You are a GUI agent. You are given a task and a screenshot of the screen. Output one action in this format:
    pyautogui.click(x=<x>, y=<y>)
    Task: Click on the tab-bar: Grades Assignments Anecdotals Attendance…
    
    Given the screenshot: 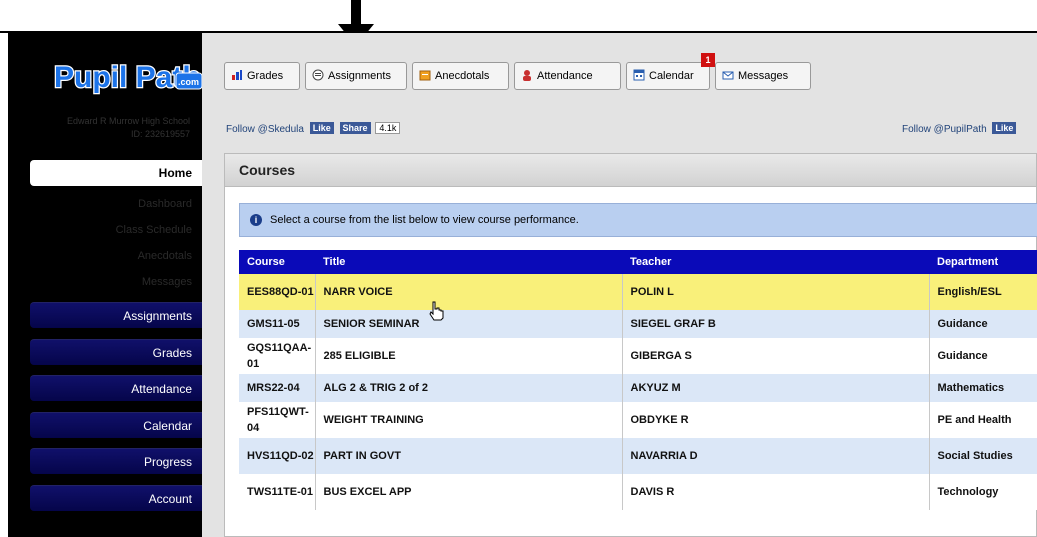 What is the action you would take?
    pyautogui.click(x=630, y=71)
    